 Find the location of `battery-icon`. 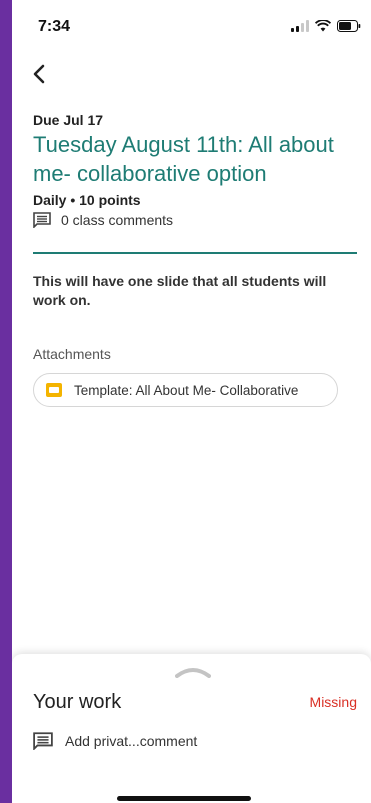

battery-icon is located at coordinates (349, 26).